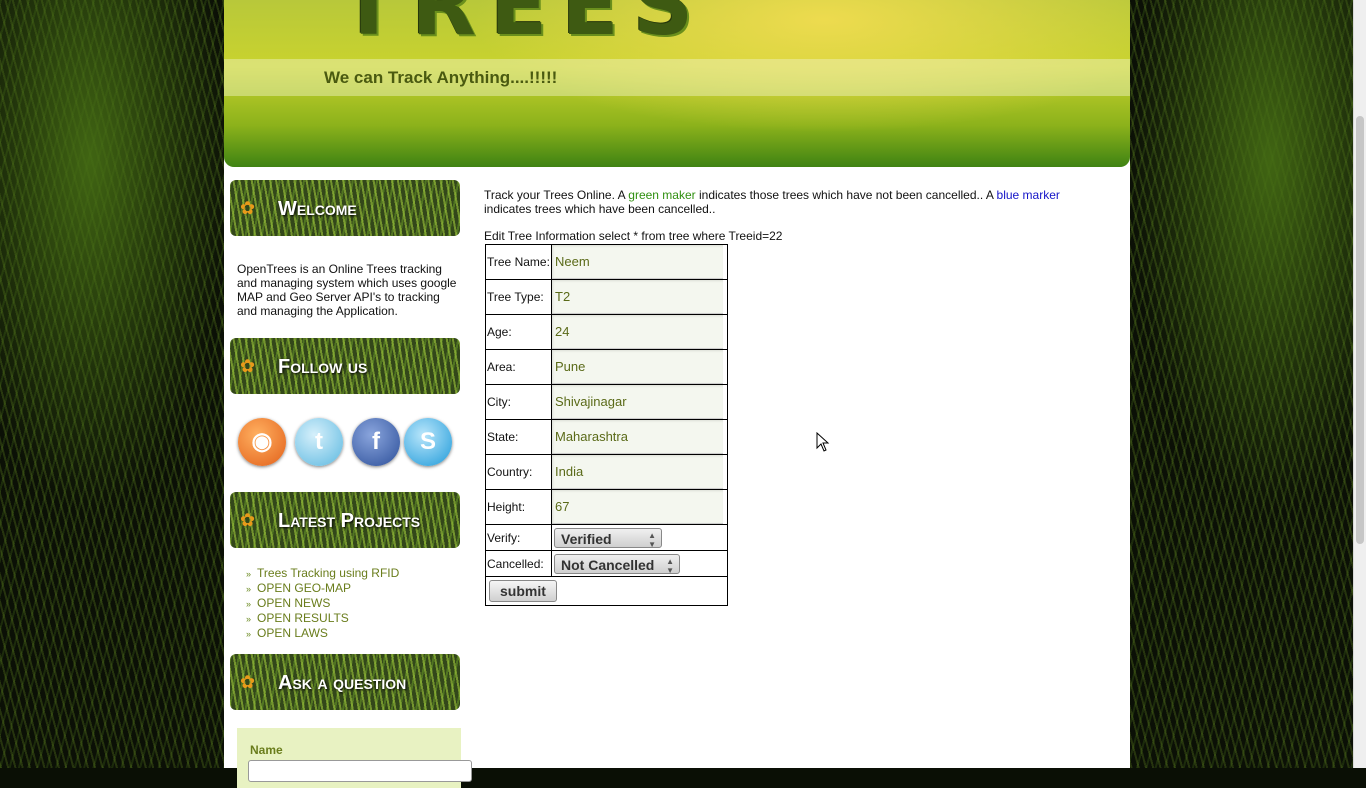  Describe the element at coordinates (354, 758) in the screenshot. I see `ask-question-form: Name` at that location.